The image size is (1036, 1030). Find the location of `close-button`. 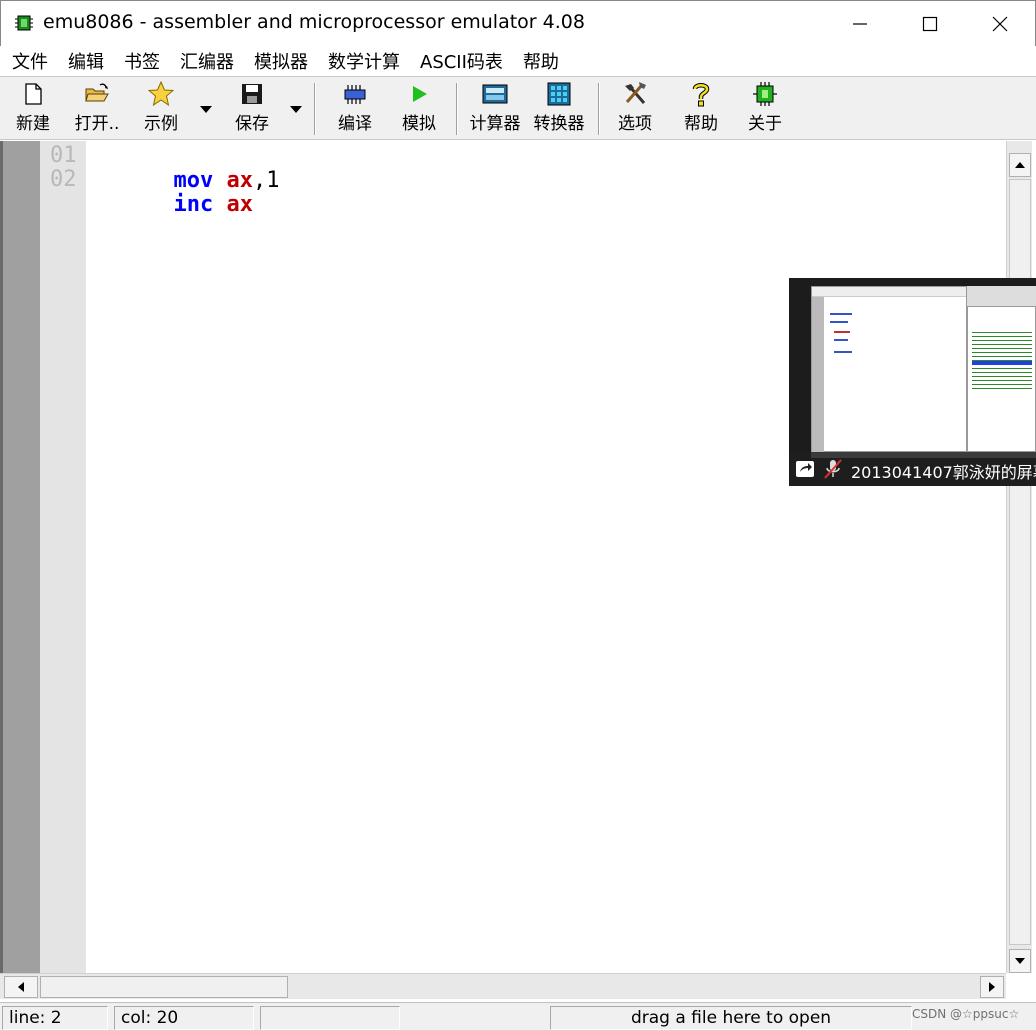

close-button is located at coordinates (1000, 24).